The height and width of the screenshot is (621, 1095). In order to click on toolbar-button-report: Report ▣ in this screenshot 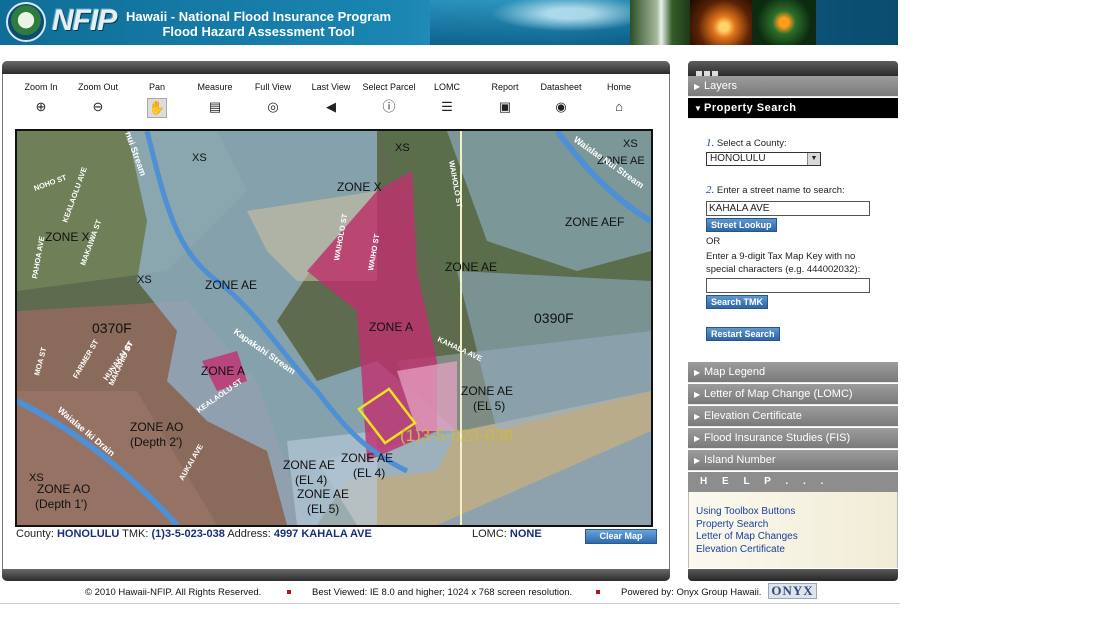, I will do `click(505, 98)`.